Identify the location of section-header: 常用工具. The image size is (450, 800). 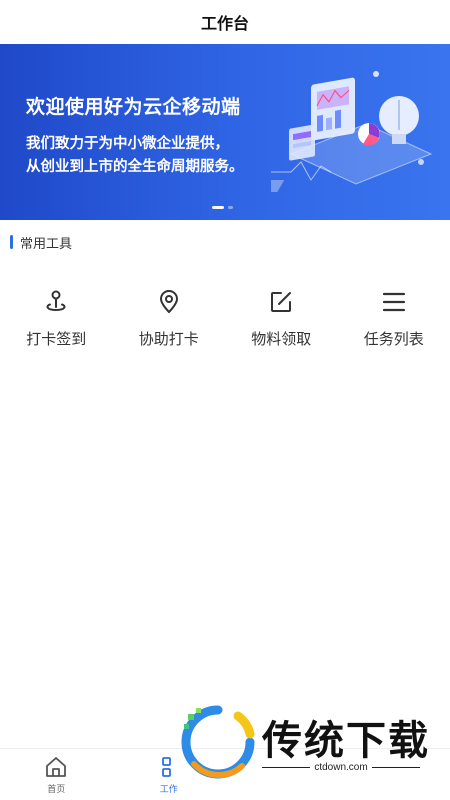
(41, 243).